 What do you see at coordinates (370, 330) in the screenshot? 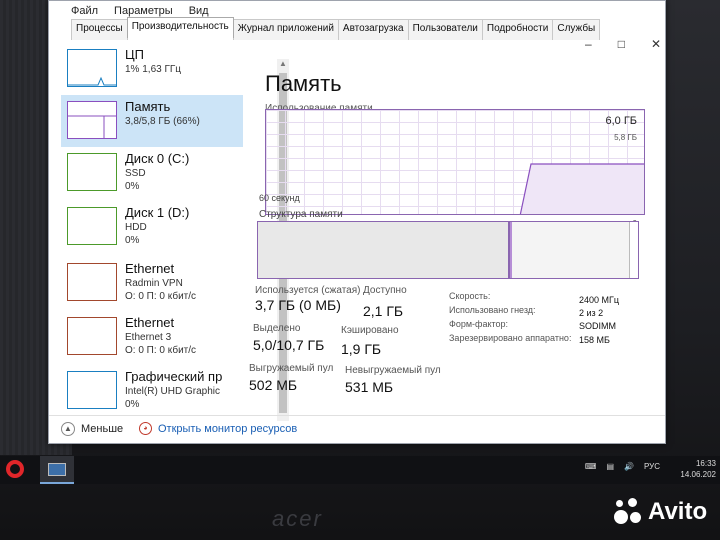
I see `stat-label: Кэшировано` at bounding box center [370, 330].